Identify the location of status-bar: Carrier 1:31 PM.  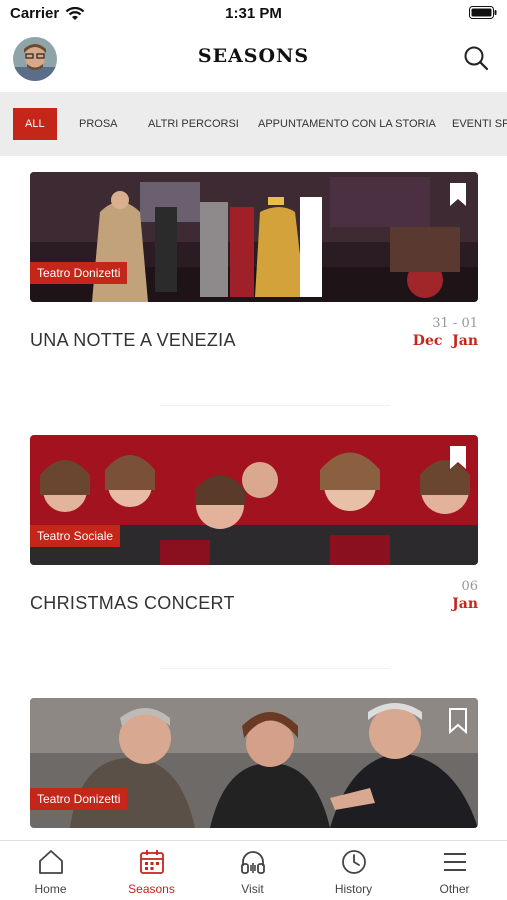
(253, 14).